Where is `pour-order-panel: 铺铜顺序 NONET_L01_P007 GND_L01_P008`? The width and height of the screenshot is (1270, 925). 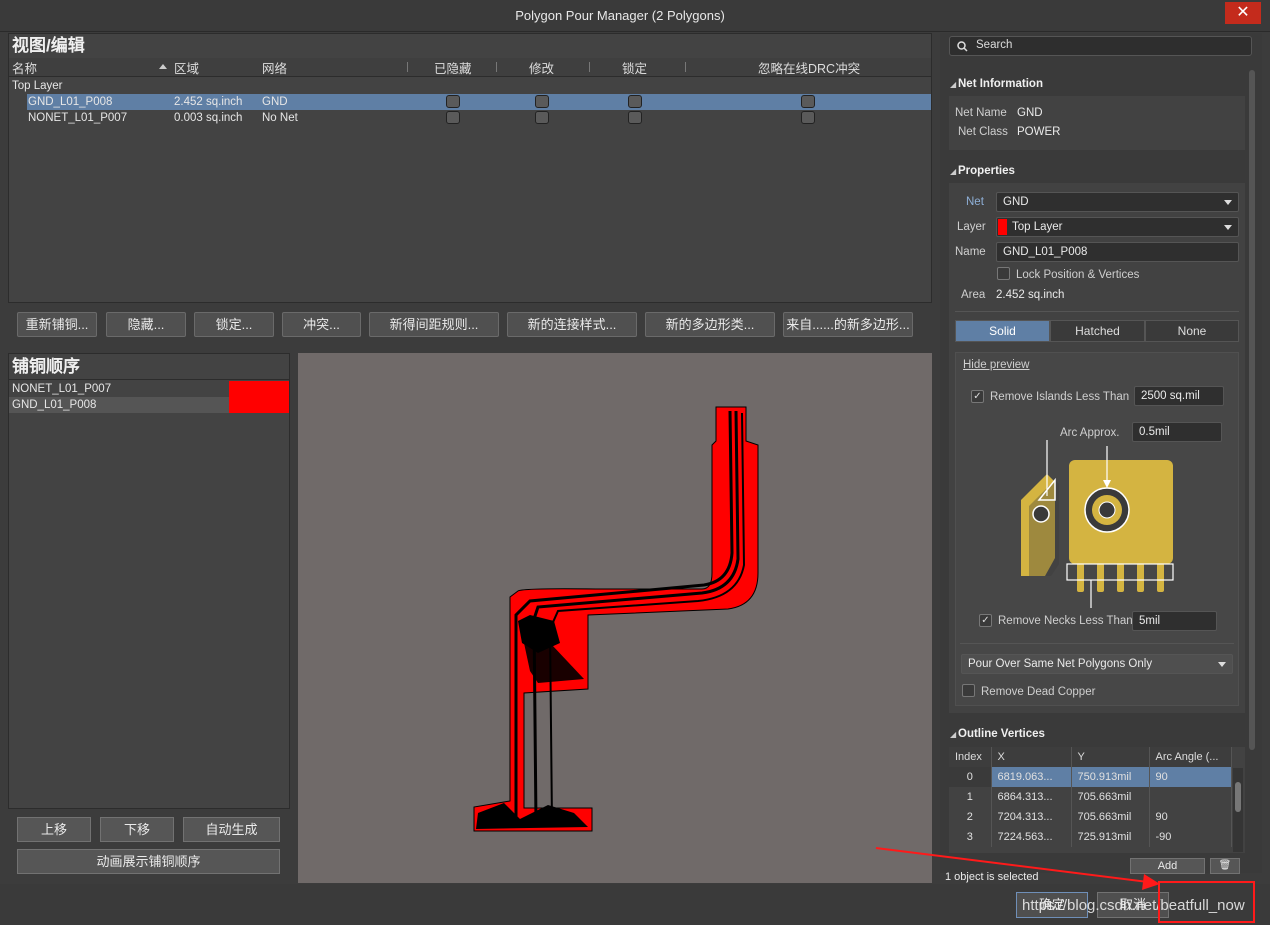
pour-order-panel: 铺铜顺序 NONET_L01_P007 GND_L01_P008 is located at coordinates (149, 581).